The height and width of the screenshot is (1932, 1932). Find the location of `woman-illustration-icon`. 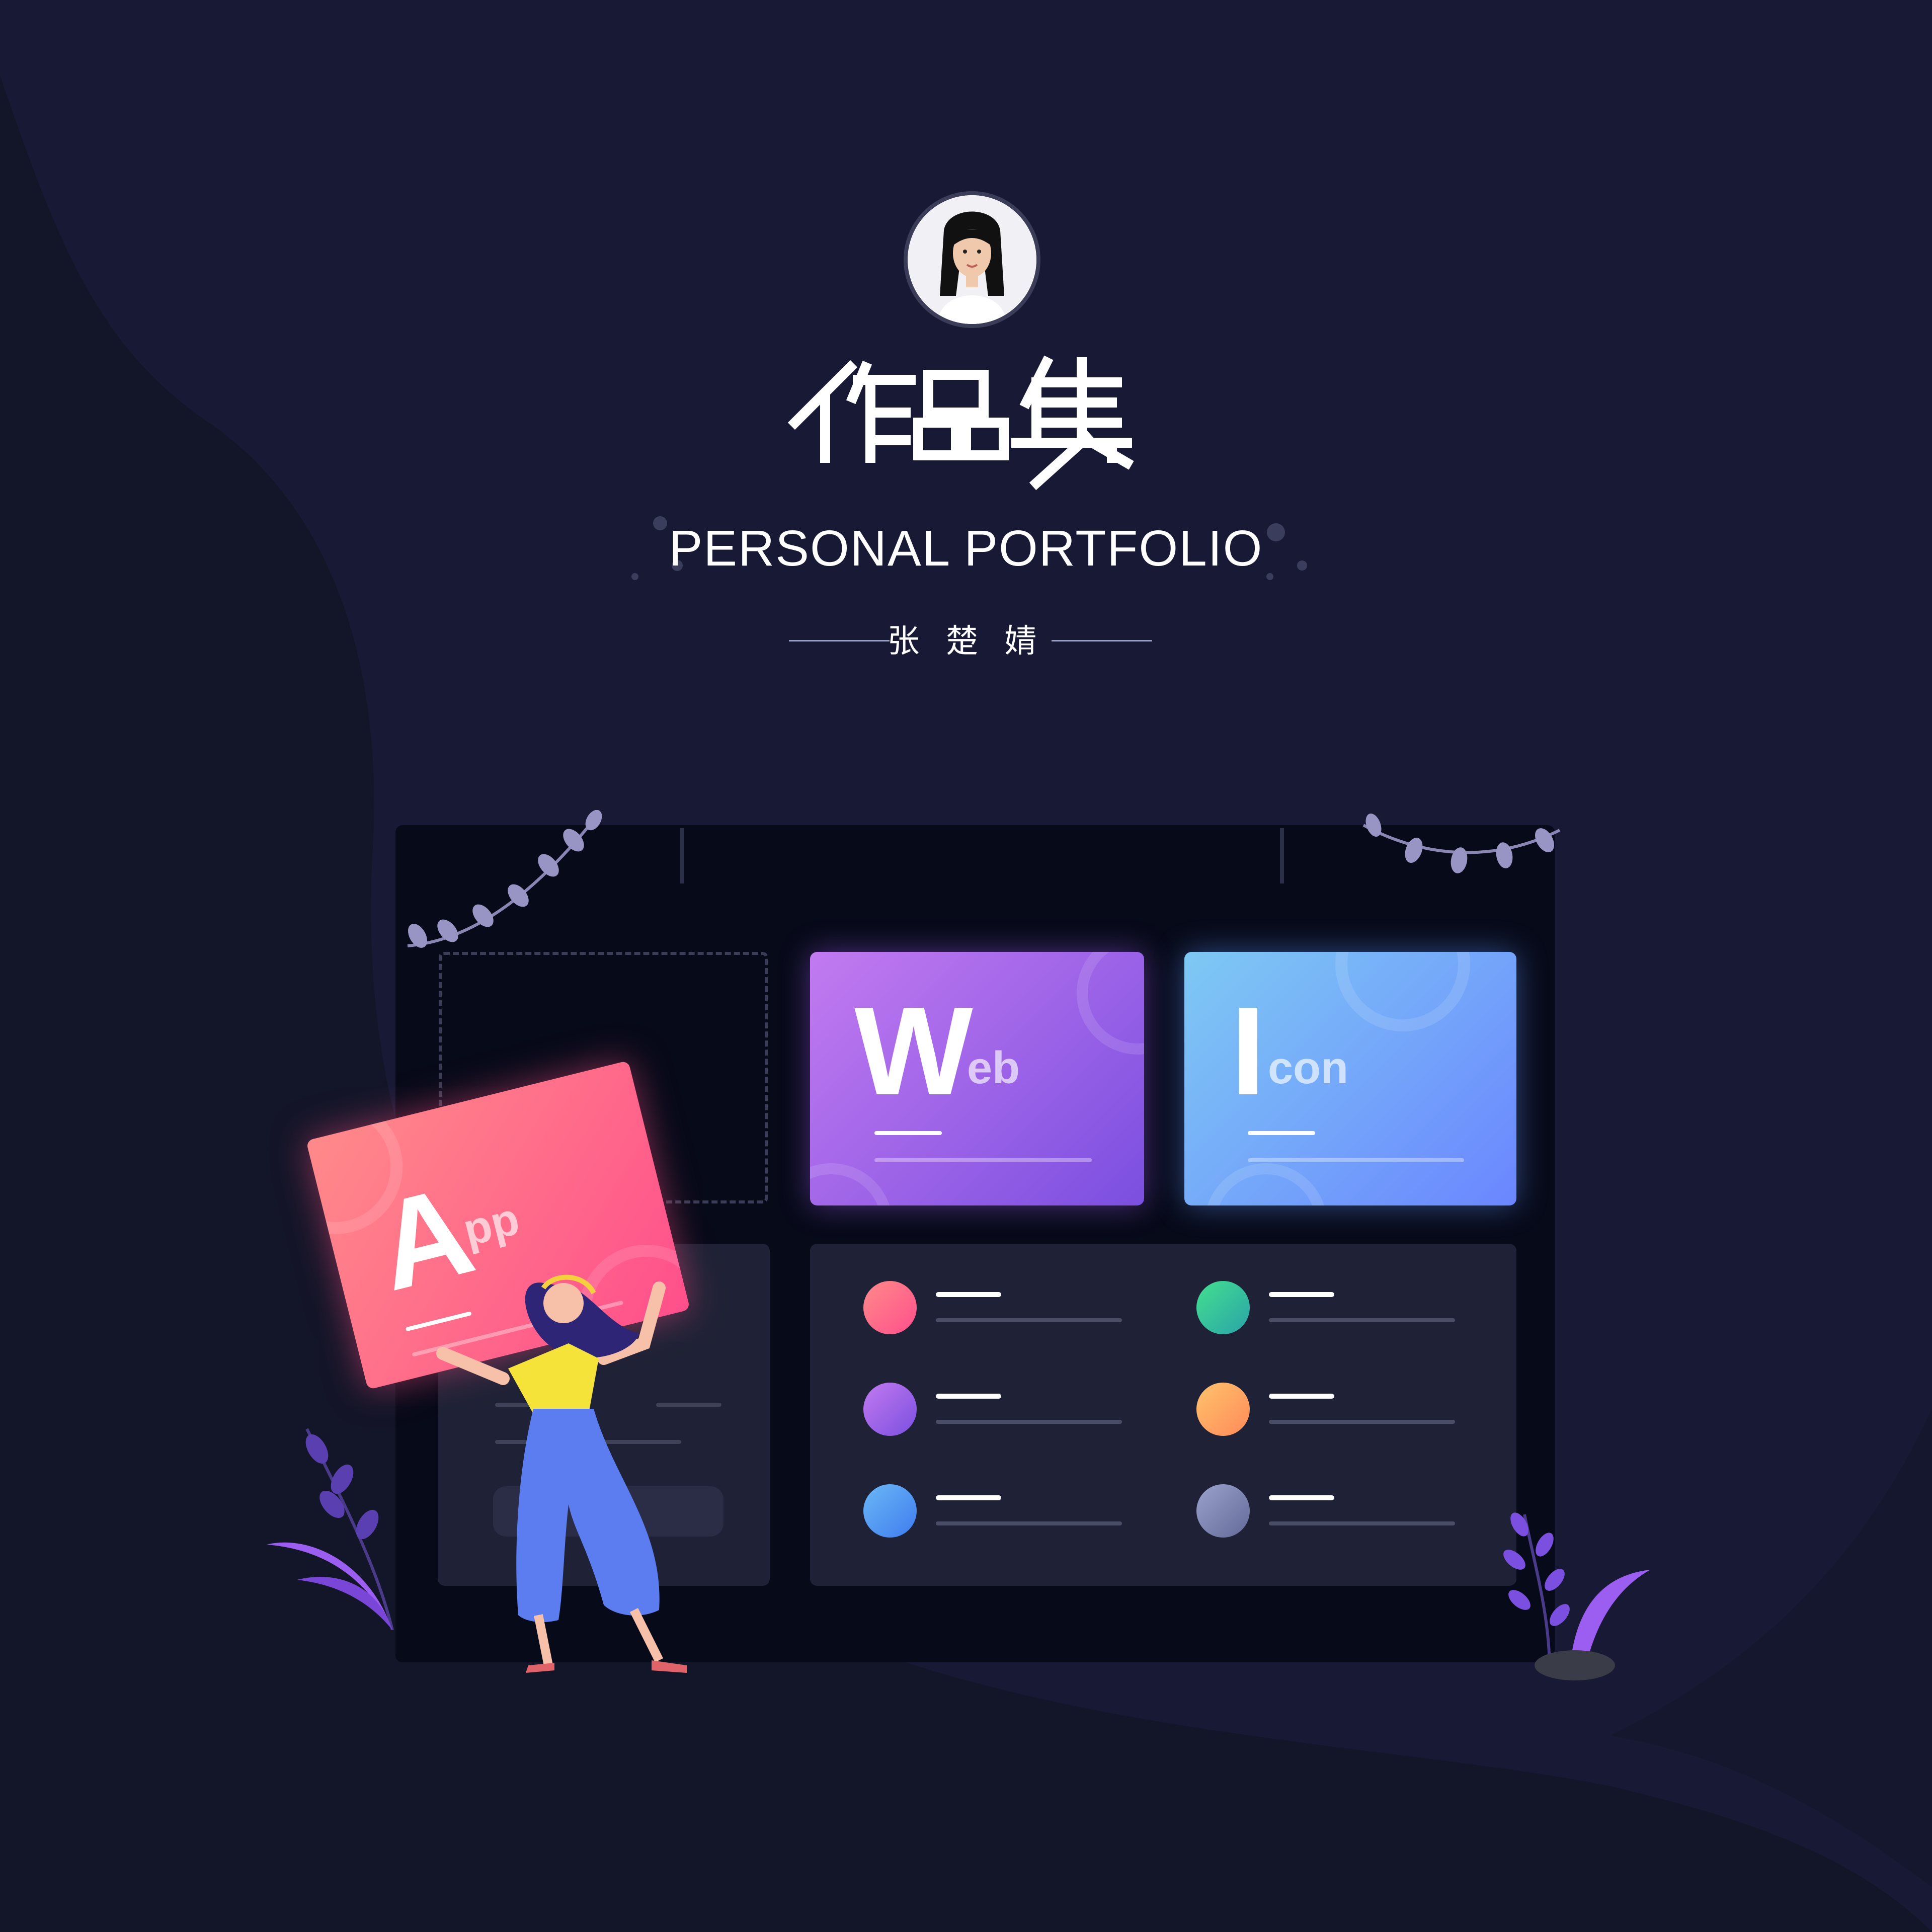

woman-illustration-icon is located at coordinates (562, 1473).